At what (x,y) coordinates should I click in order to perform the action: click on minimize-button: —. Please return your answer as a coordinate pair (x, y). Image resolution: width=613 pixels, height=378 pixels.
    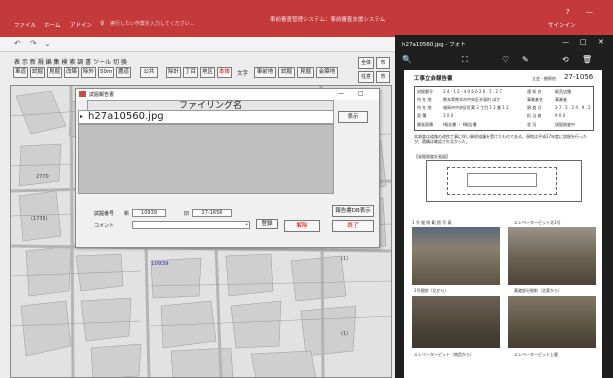
    Looking at the image, I should click on (589, 12).